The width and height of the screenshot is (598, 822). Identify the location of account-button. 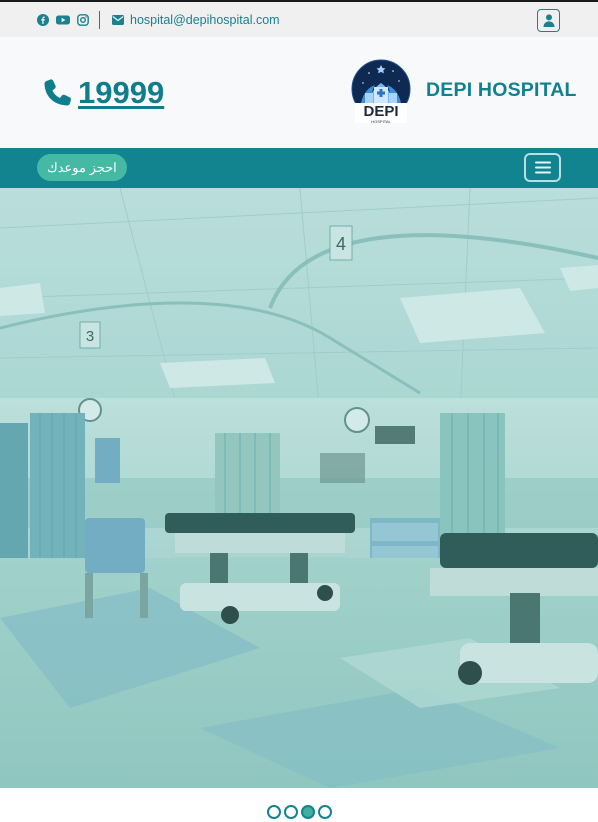
(548, 20).